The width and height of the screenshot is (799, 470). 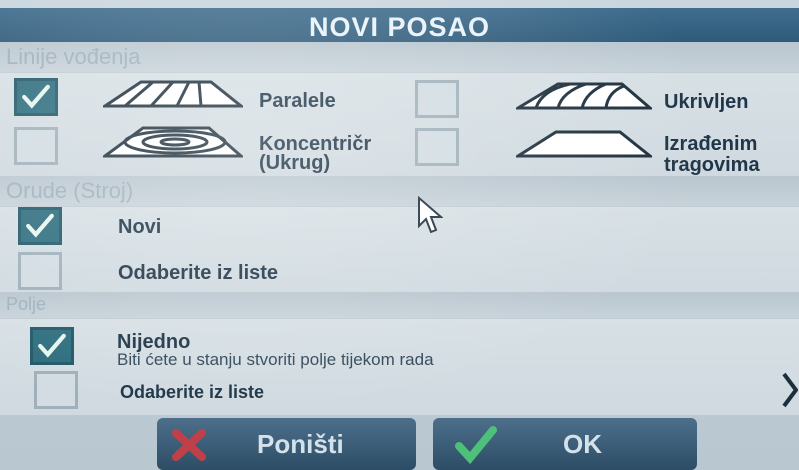 What do you see at coordinates (36, 146) in the screenshot?
I see `concentric-checkbox` at bounding box center [36, 146].